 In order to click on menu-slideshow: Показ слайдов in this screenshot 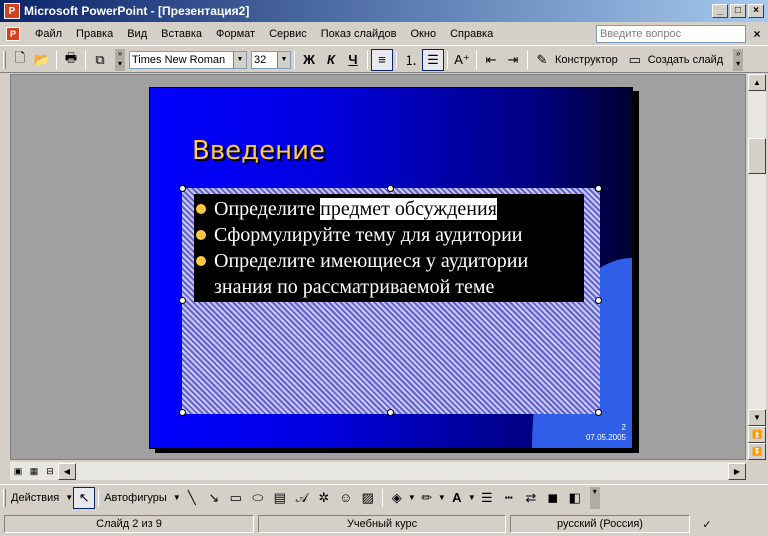, I will do `click(359, 34)`.